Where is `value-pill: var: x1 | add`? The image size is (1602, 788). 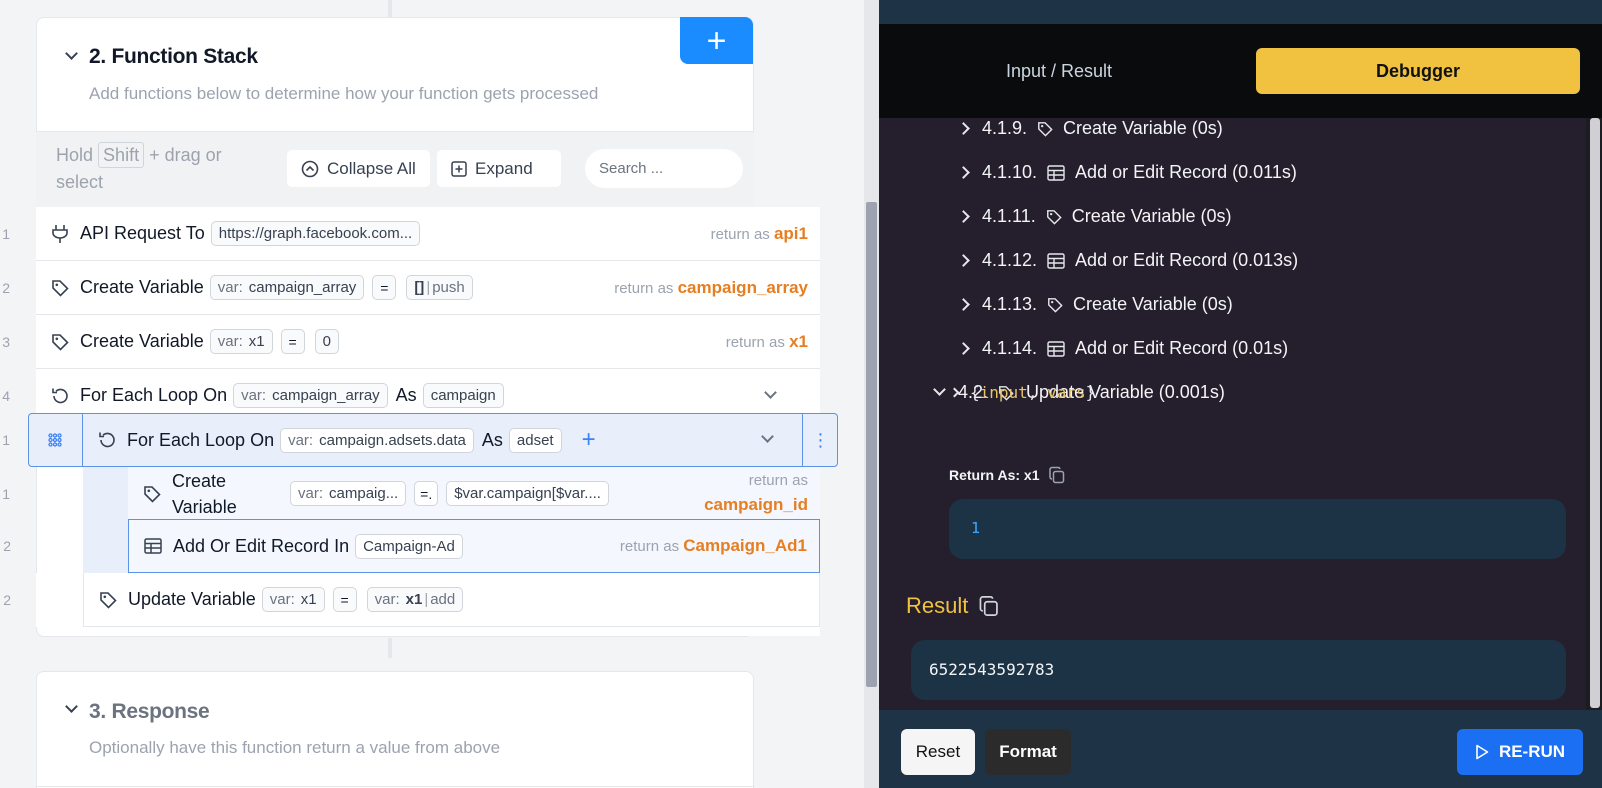 value-pill: var: x1 | add is located at coordinates (415, 599).